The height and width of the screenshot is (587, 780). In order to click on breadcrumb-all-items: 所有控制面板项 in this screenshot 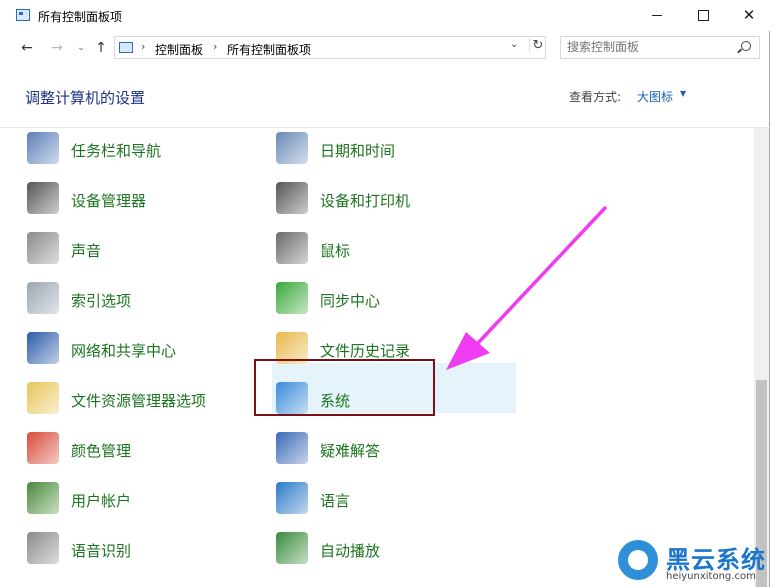, I will do `click(269, 49)`.